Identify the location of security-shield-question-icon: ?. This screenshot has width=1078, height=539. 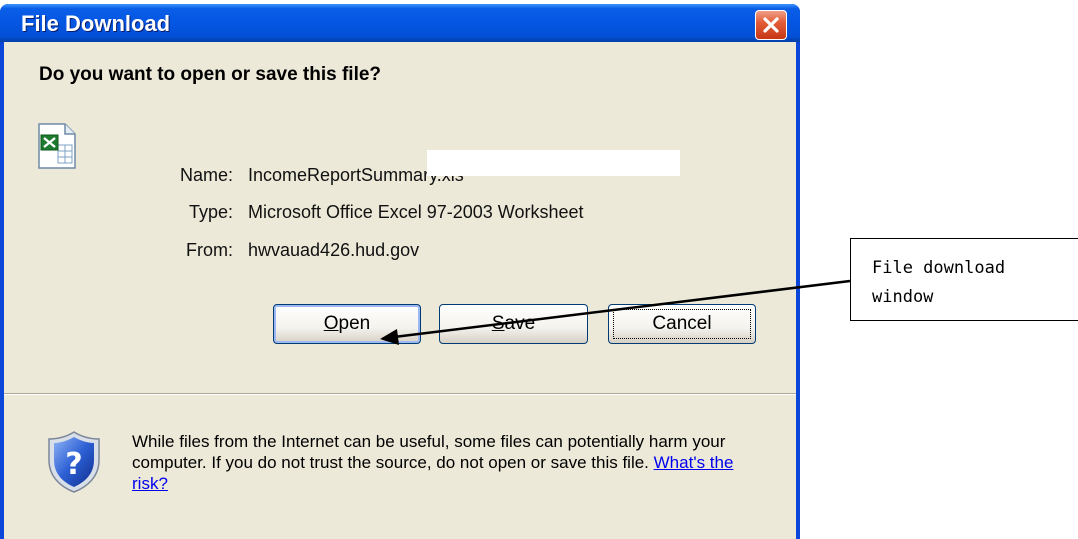
(74, 462).